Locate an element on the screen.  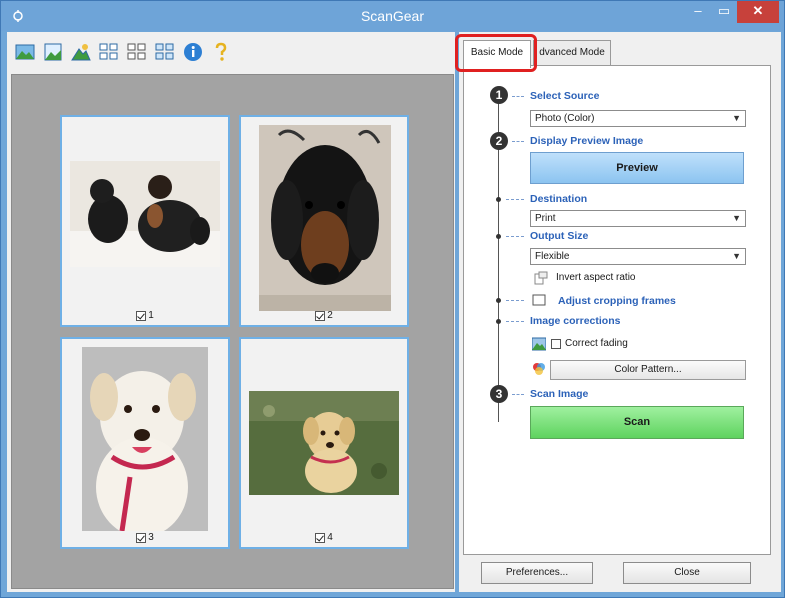
thumbnail-multi-icon is located at coordinates (164, 51).